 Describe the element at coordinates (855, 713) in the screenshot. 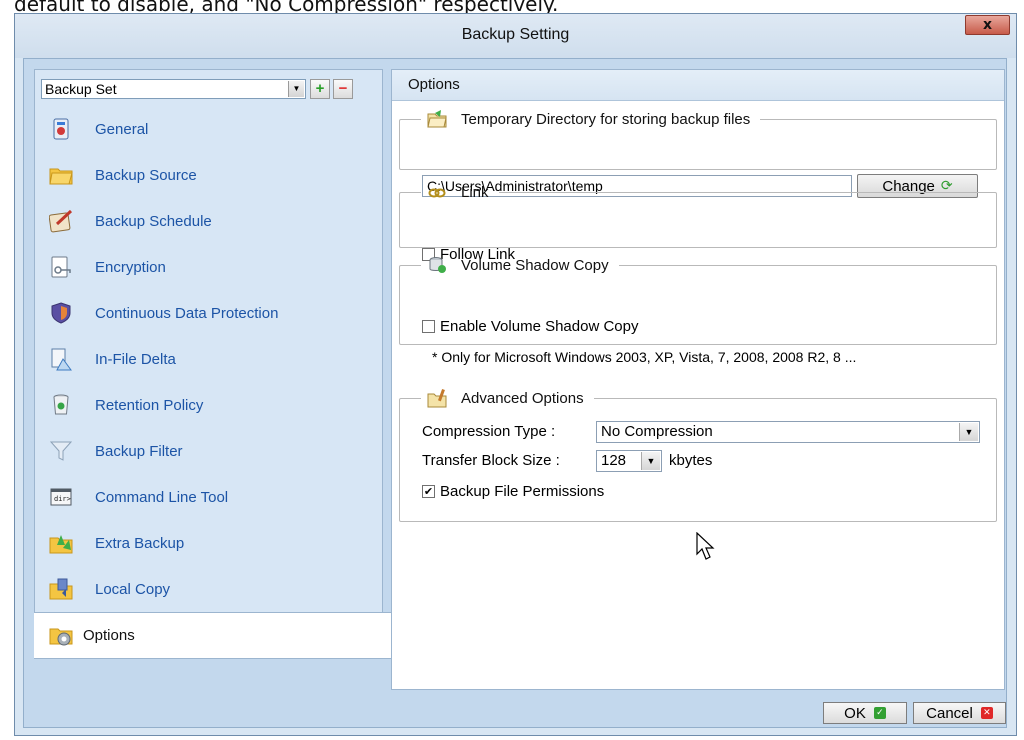

I see `ok-button-label: OK` at that location.